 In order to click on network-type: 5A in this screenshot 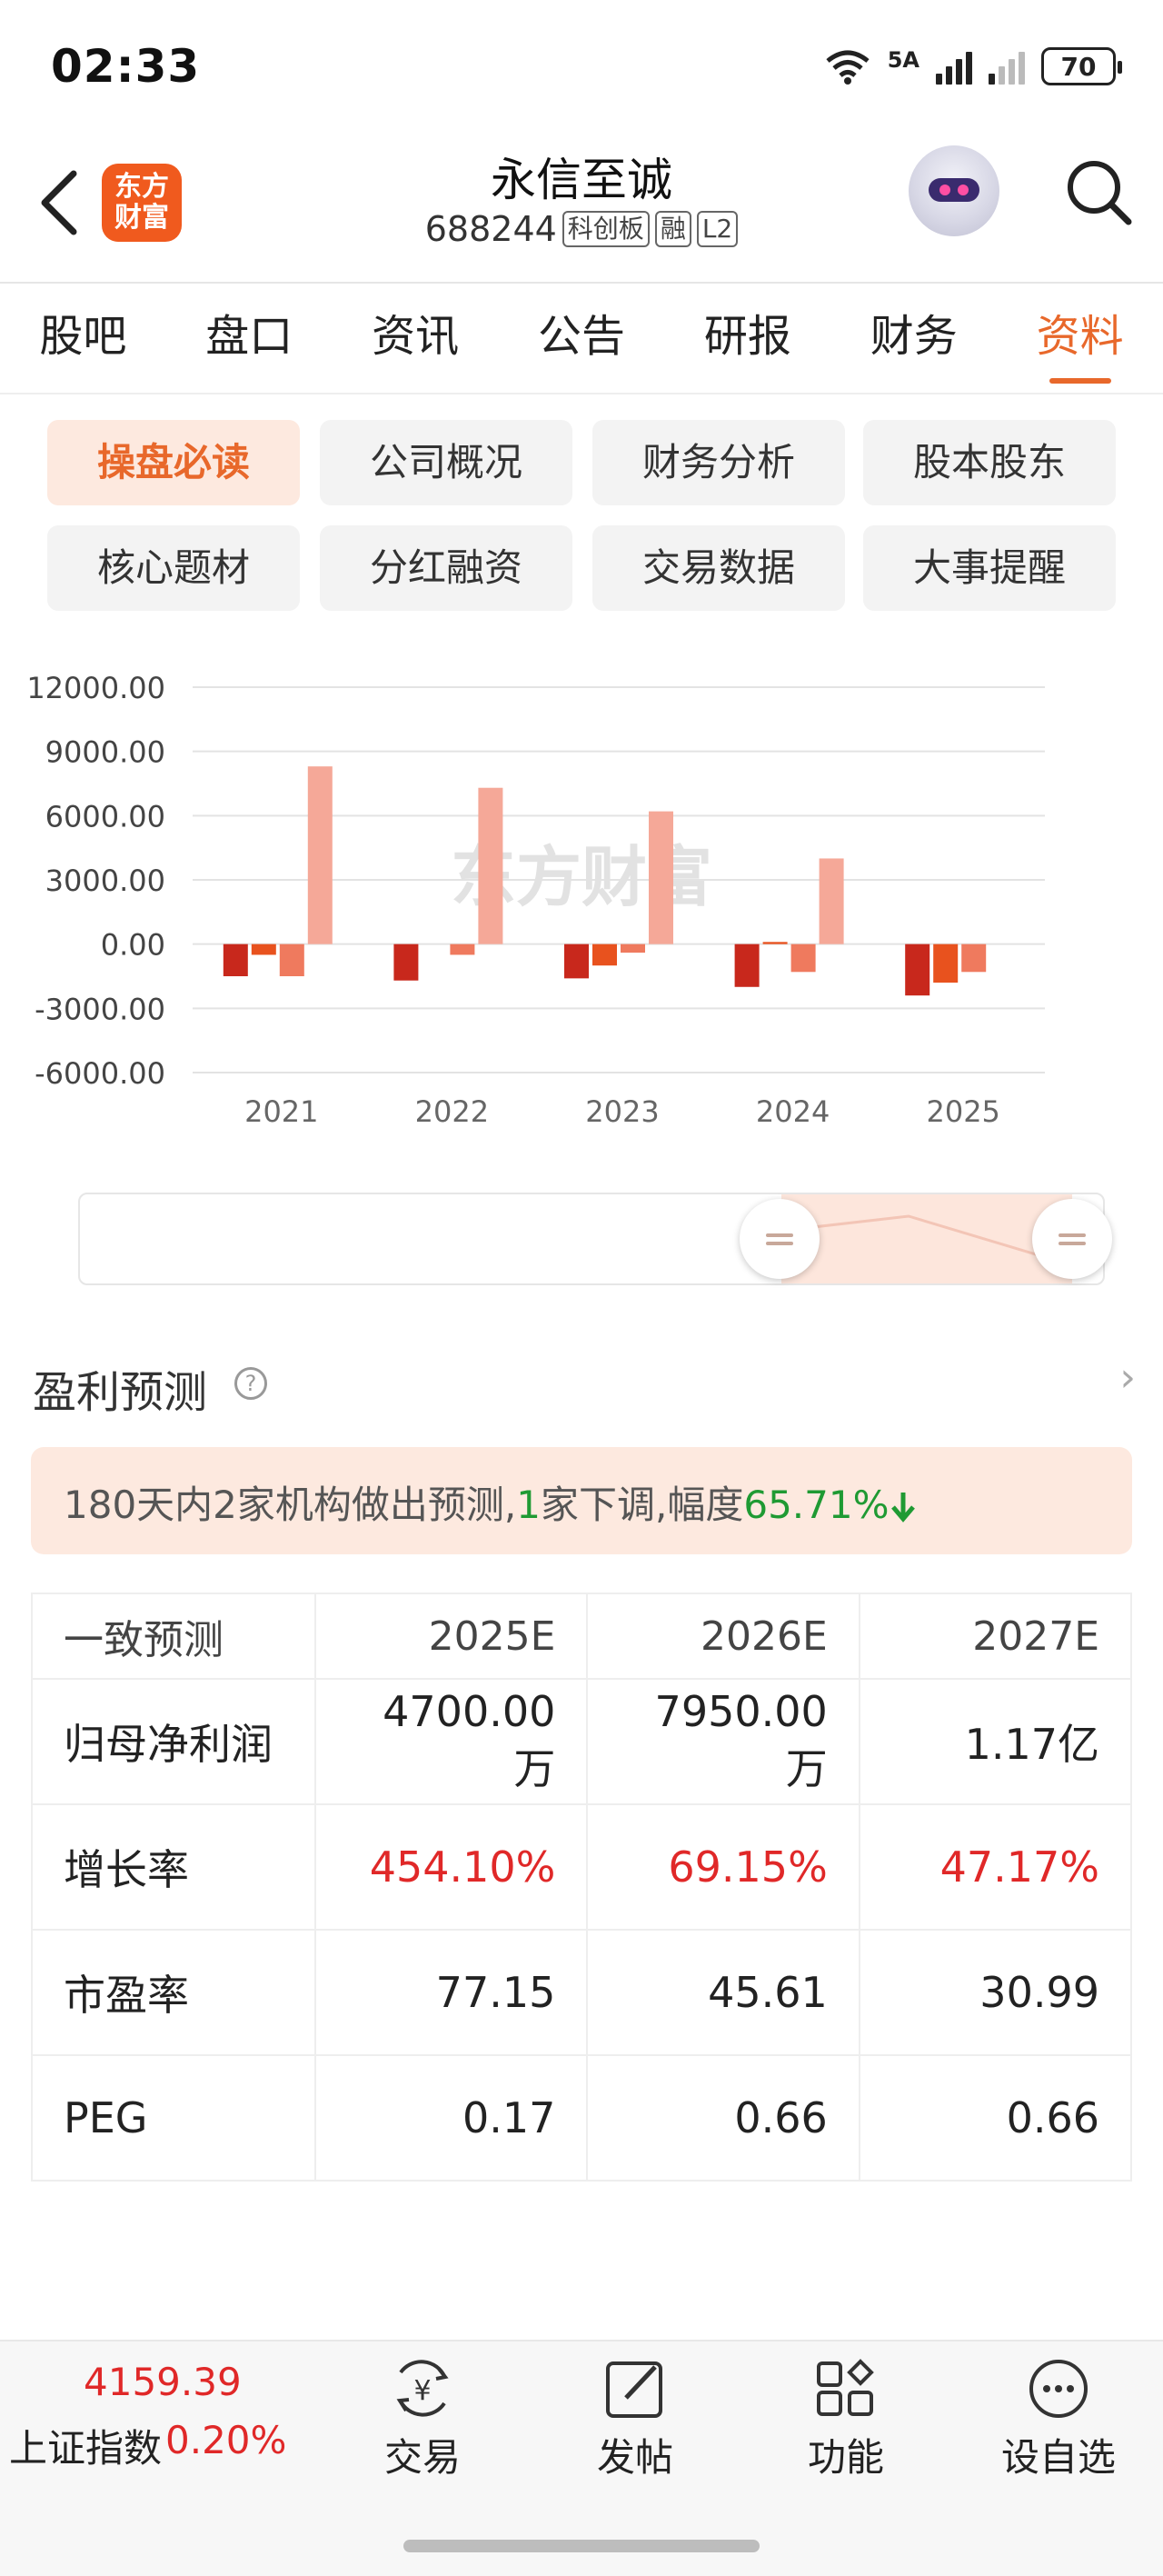, I will do `click(903, 60)`.